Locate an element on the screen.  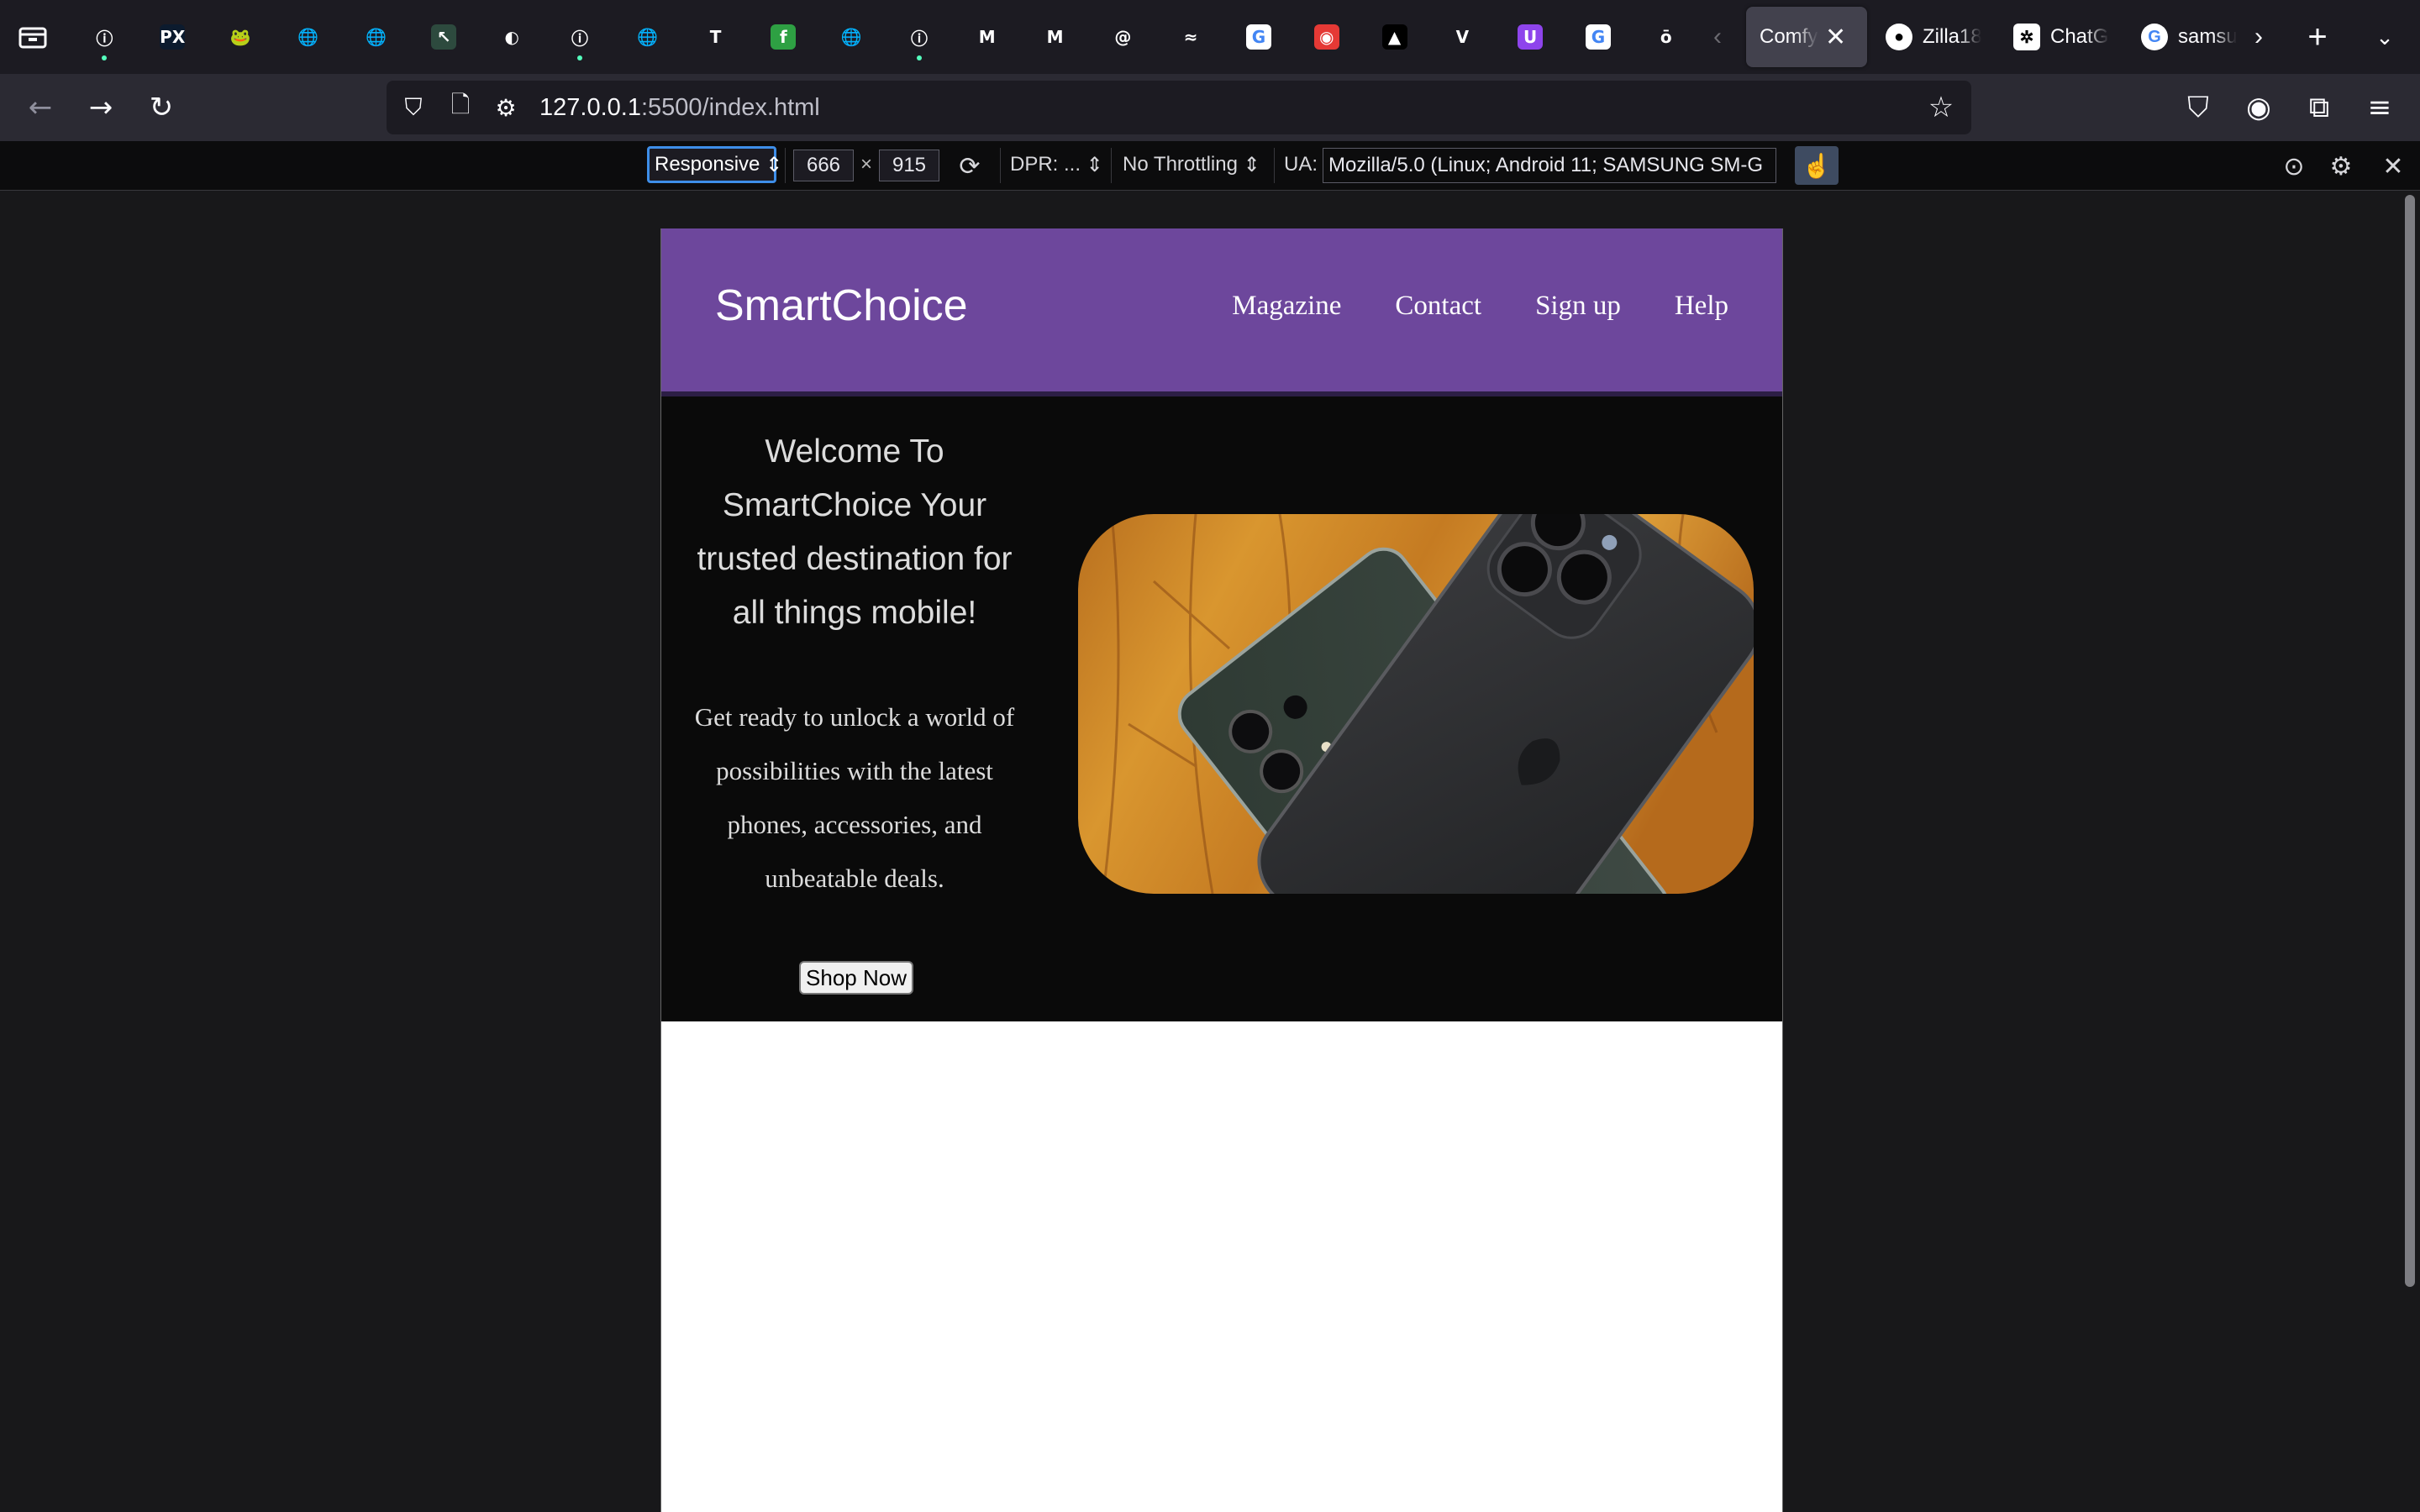
page-scrollbar is located at coordinates (2410, 741).